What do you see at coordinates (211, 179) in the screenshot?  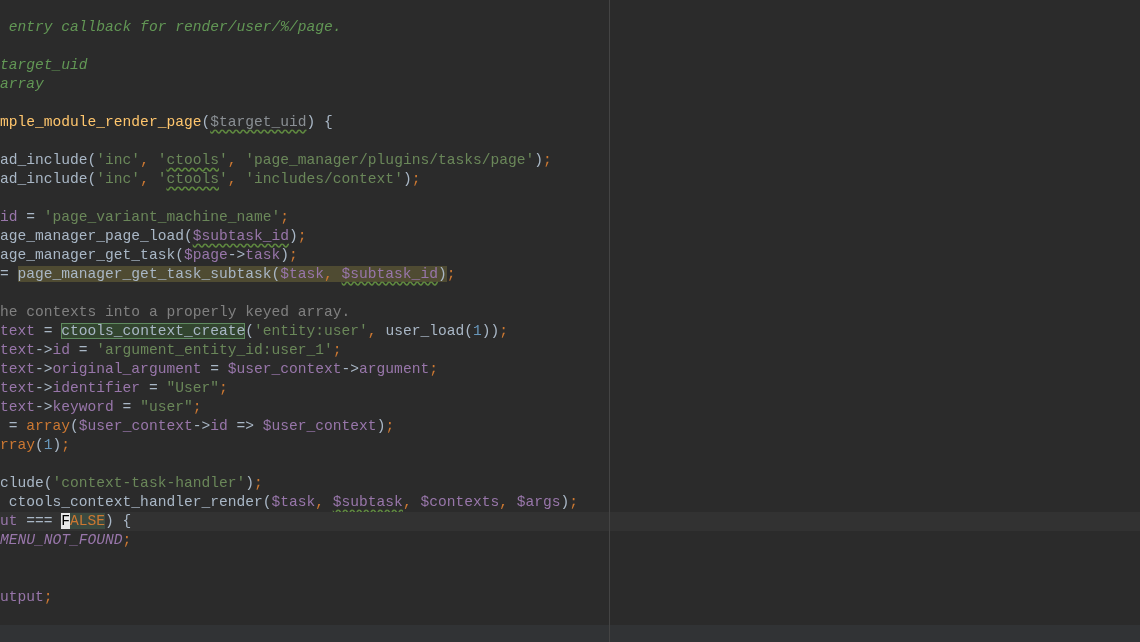 I see `code-line: ad_include('inc', 'ctools', 'includes/context');` at bounding box center [211, 179].